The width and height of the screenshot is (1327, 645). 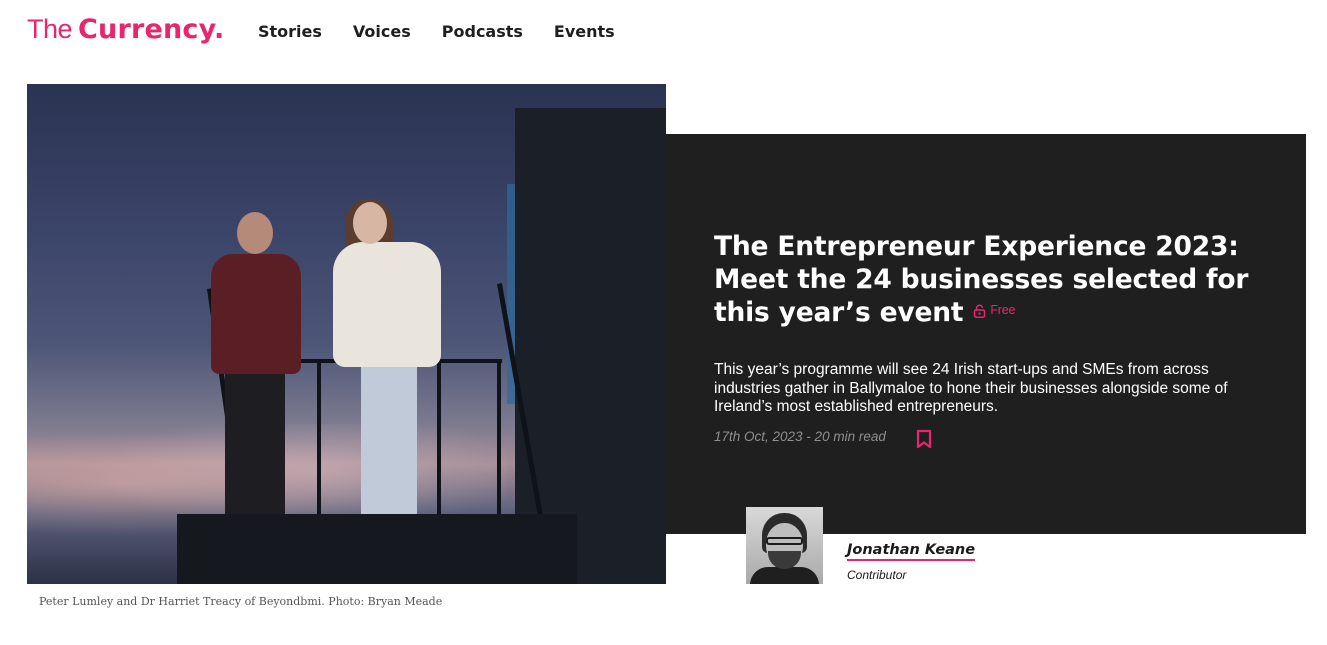 I want to click on article-meta: 17th Oct, 2023 - 20 min read, so click(x=800, y=436).